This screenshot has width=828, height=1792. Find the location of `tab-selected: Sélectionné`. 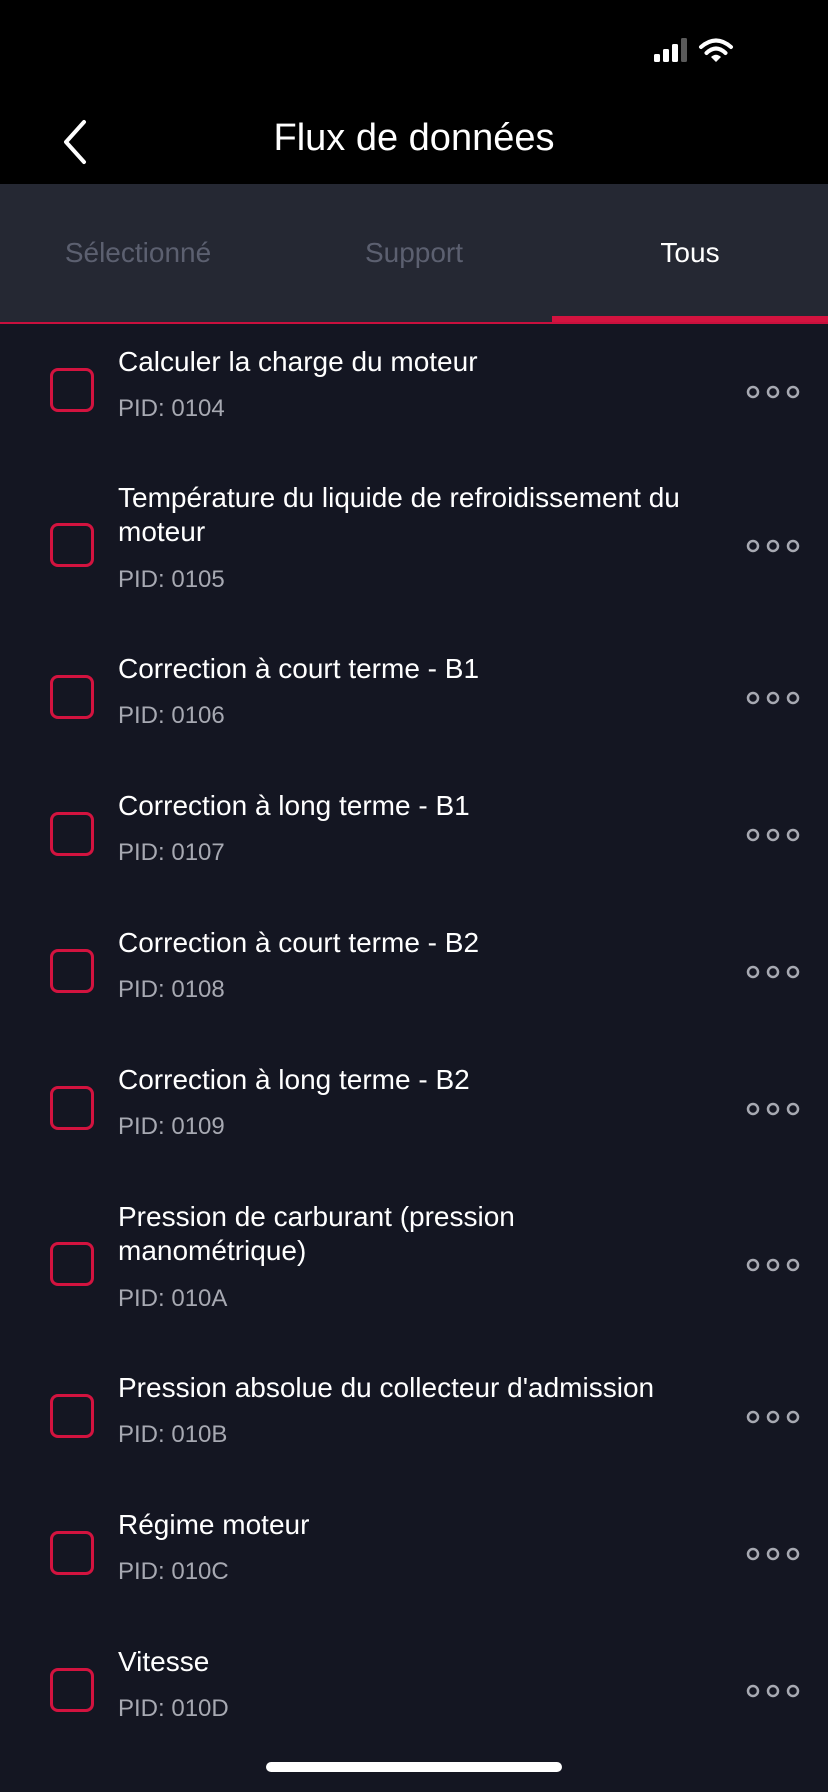

tab-selected: Sélectionné is located at coordinates (138, 253).